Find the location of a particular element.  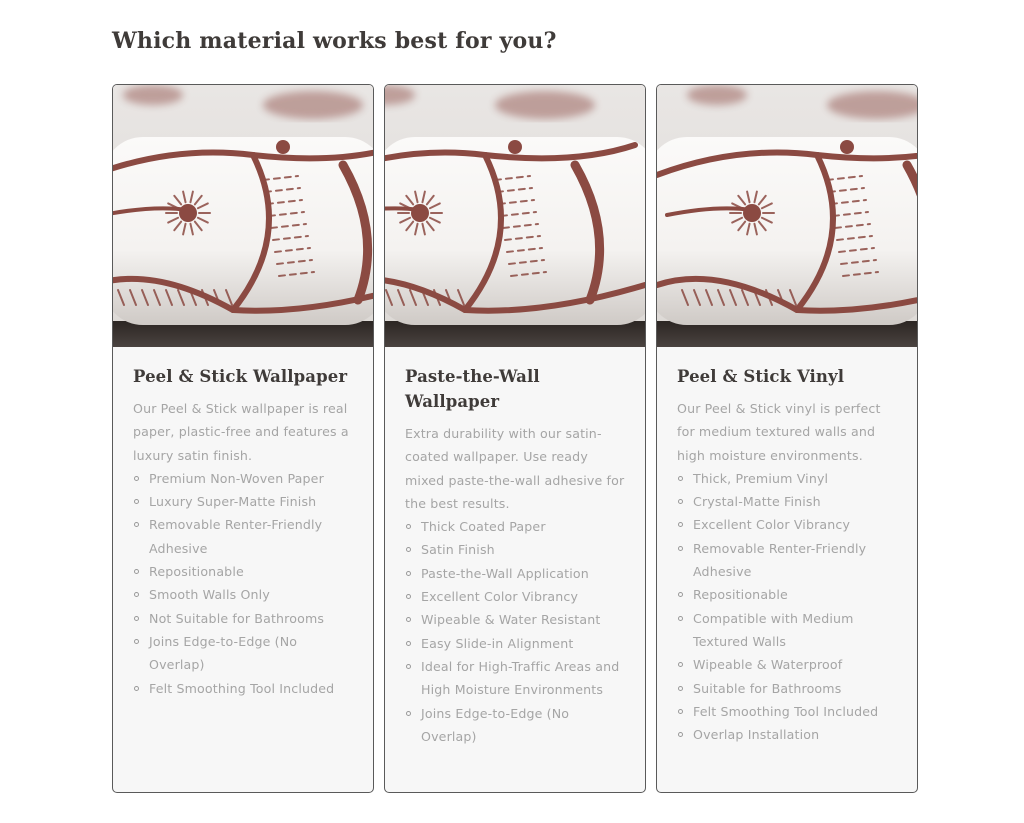

feature-text: Satin Finish is located at coordinates (458, 550).